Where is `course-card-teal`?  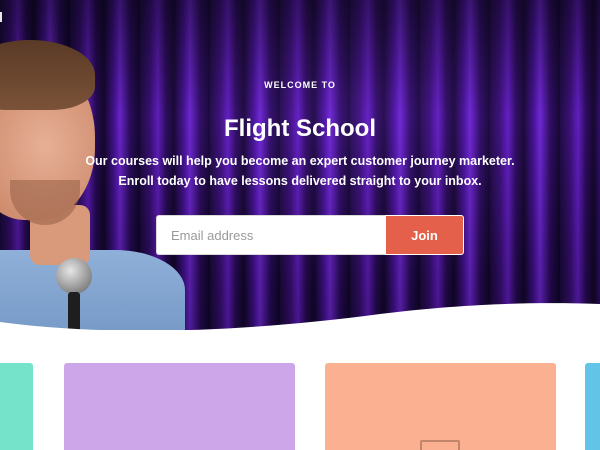 course-card-teal is located at coordinates (16, 406).